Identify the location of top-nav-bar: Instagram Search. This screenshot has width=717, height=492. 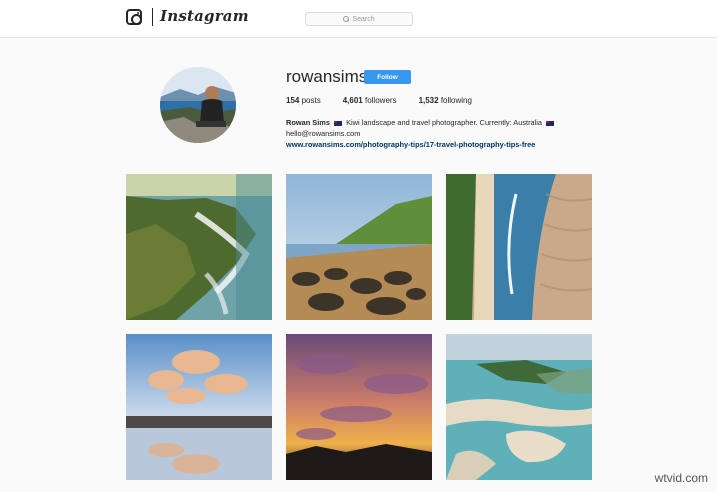
(358, 19).